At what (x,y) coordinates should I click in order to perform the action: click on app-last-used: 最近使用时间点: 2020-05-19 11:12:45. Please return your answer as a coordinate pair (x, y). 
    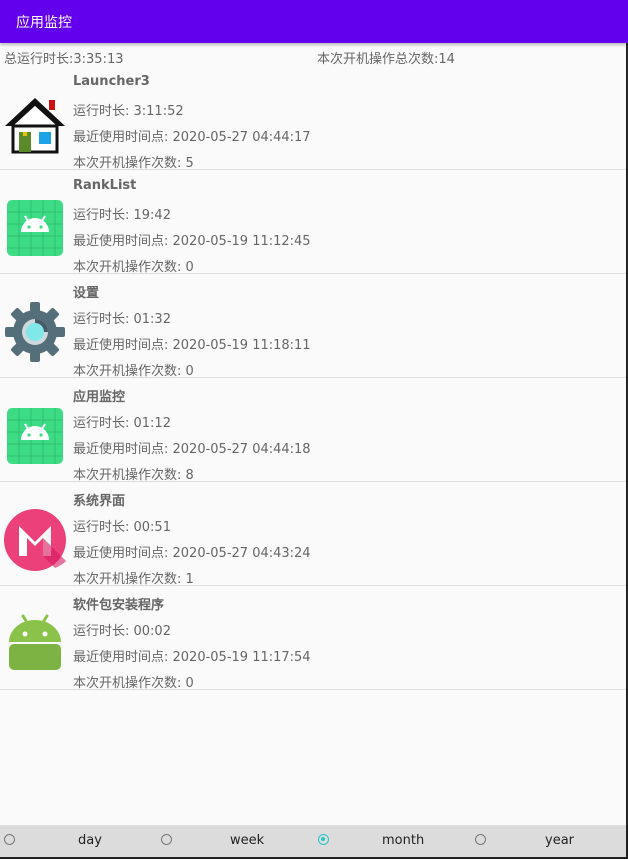
    Looking at the image, I should click on (192, 241).